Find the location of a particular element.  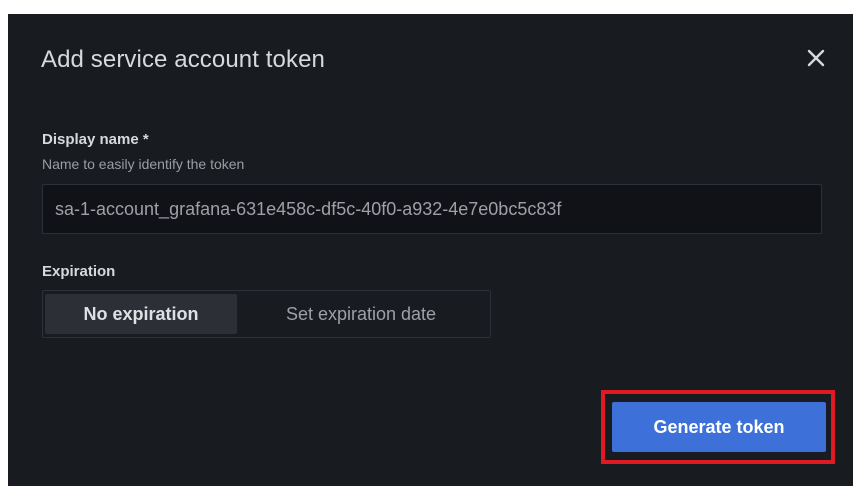

display-name-description: Name to easily identify the token is located at coordinates (143, 164).